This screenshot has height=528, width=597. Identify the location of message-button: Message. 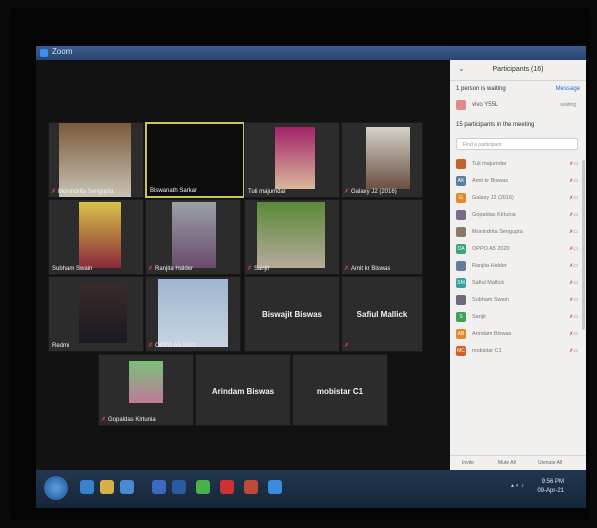
(568, 89).